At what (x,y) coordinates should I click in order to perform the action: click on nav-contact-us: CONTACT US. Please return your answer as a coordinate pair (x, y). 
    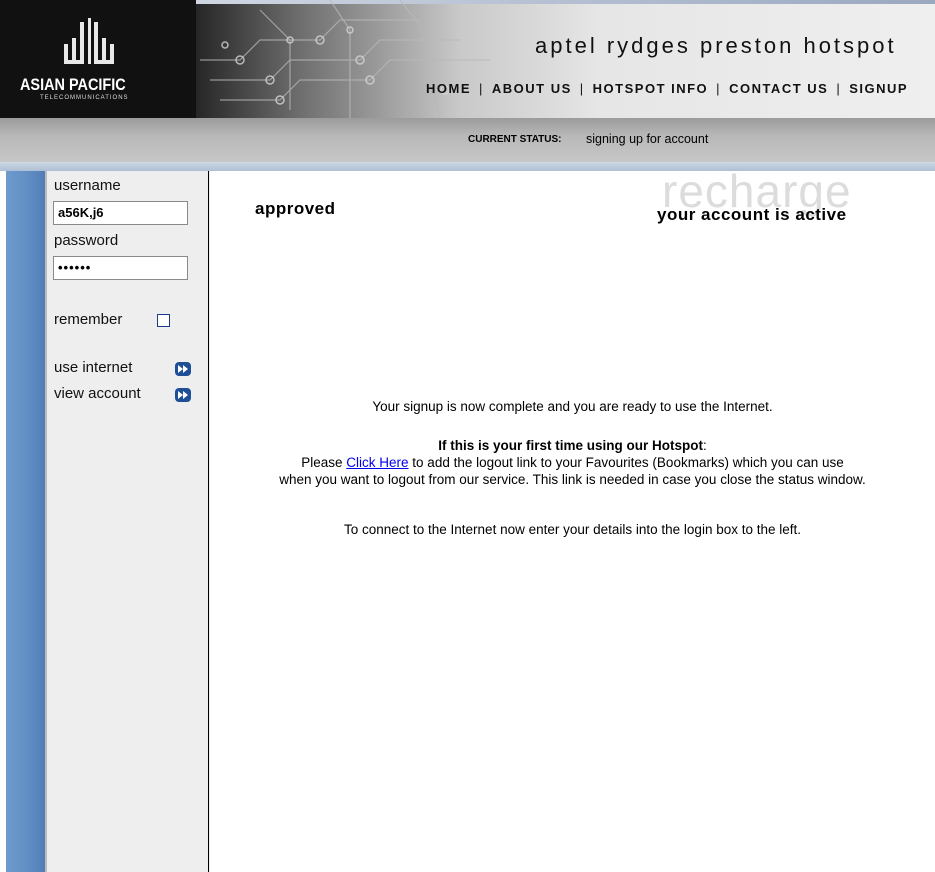
    Looking at the image, I should click on (778, 88).